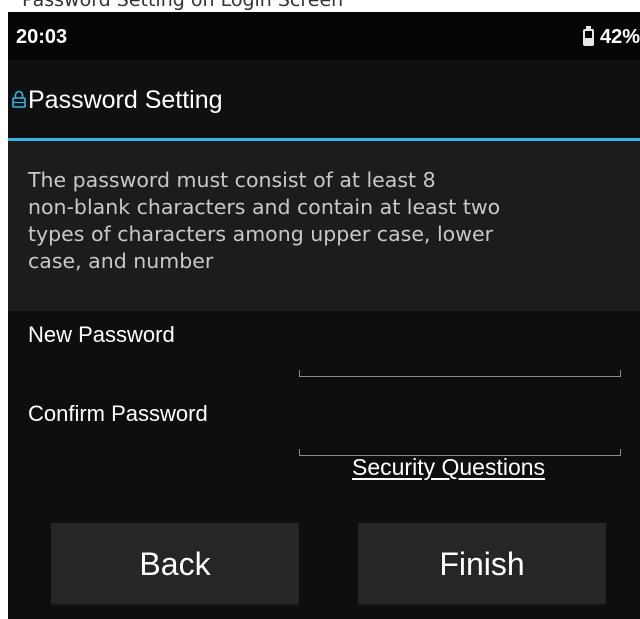 Image resolution: width=640 pixels, height=619 pixels. What do you see at coordinates (101, 334) in the screenshot?
I see `new-password-label: New Password` at bounding box center [101, 334].